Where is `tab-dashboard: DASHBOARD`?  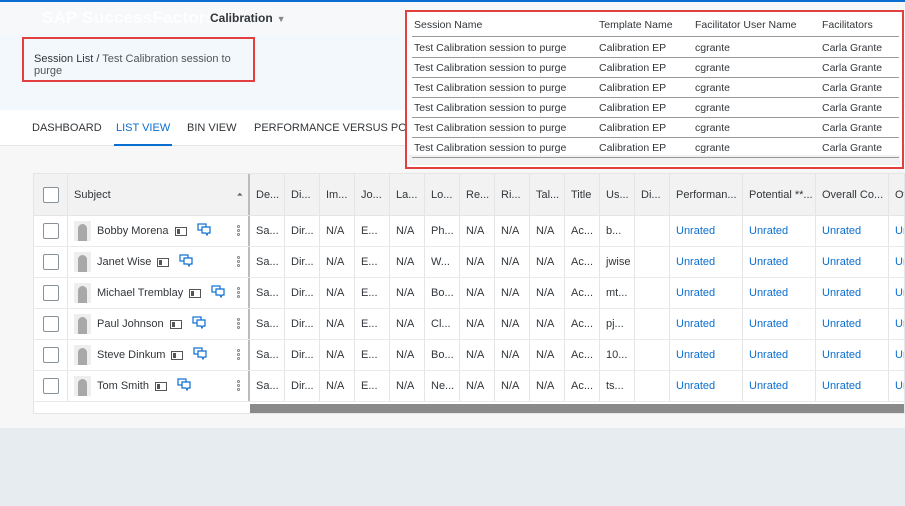 tab-dashboard: DASHBOARD is located at coordinates (67, 128).